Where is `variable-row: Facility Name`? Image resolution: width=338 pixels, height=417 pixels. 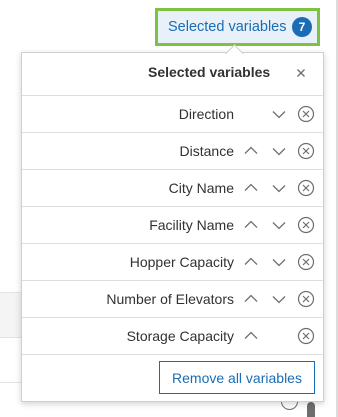 variable-row: Facility Name is located at coordinates (172, 225).